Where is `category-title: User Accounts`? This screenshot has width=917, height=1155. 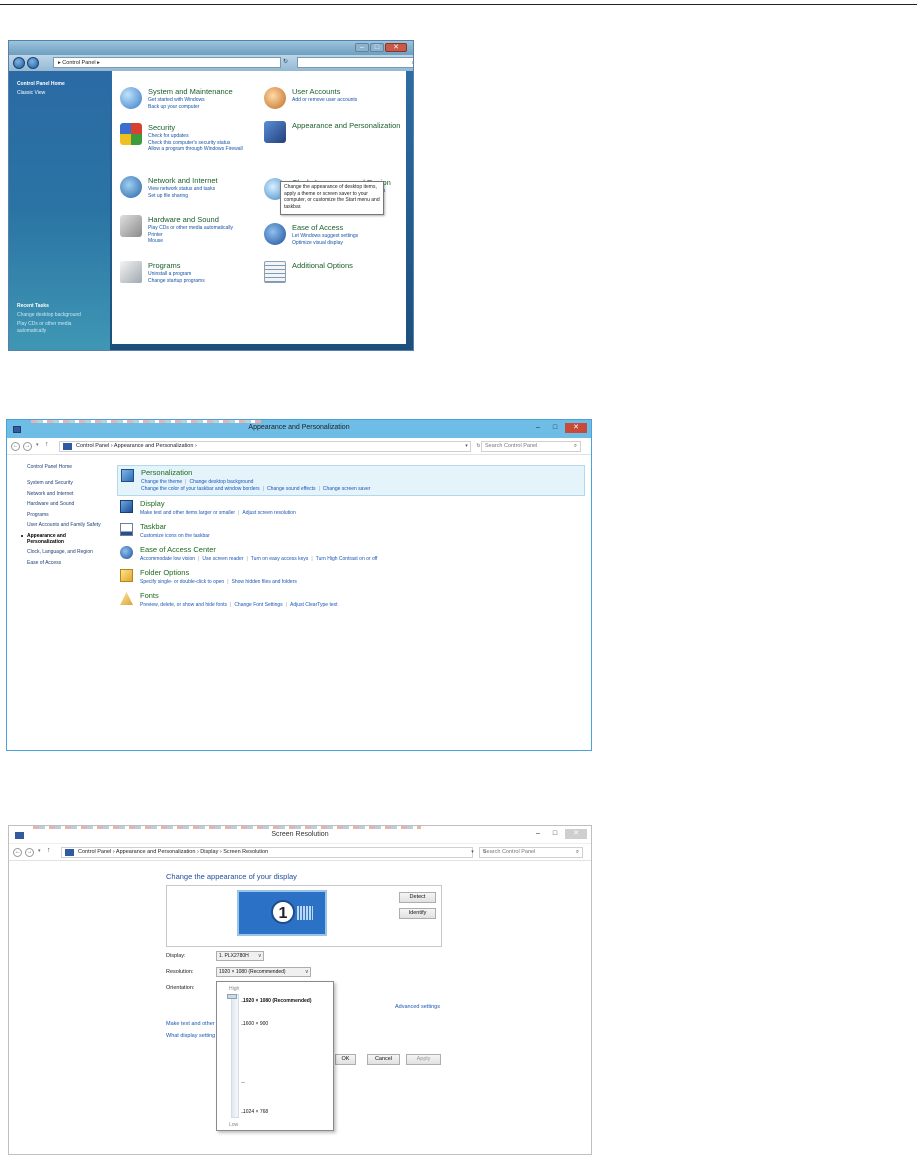
category-title: User Accounts is located at coordinates (348, 91).